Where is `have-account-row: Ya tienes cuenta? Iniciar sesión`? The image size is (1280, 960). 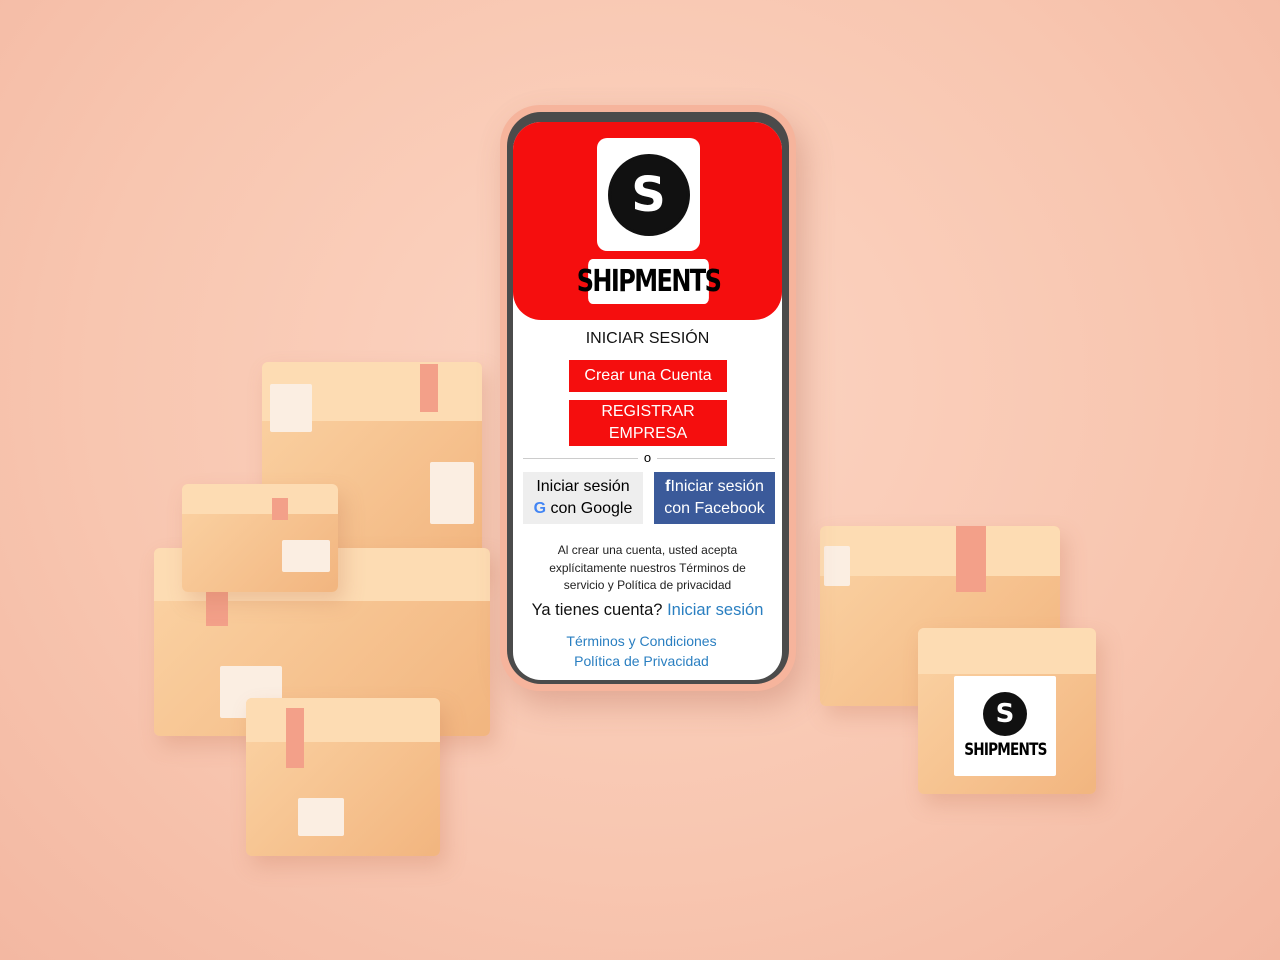
have-account-row: Ya tienes cuenta? Iniciar sesión is located at coordinates (647, 610).